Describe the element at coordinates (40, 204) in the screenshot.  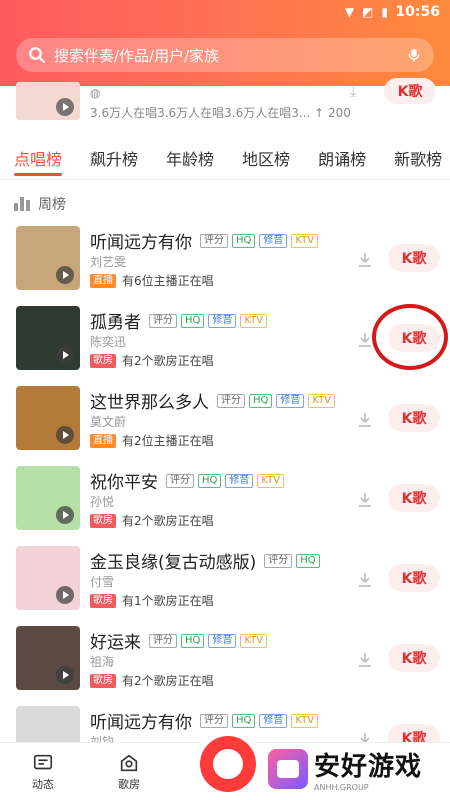
I see `period-filter: 周榜` at that location.